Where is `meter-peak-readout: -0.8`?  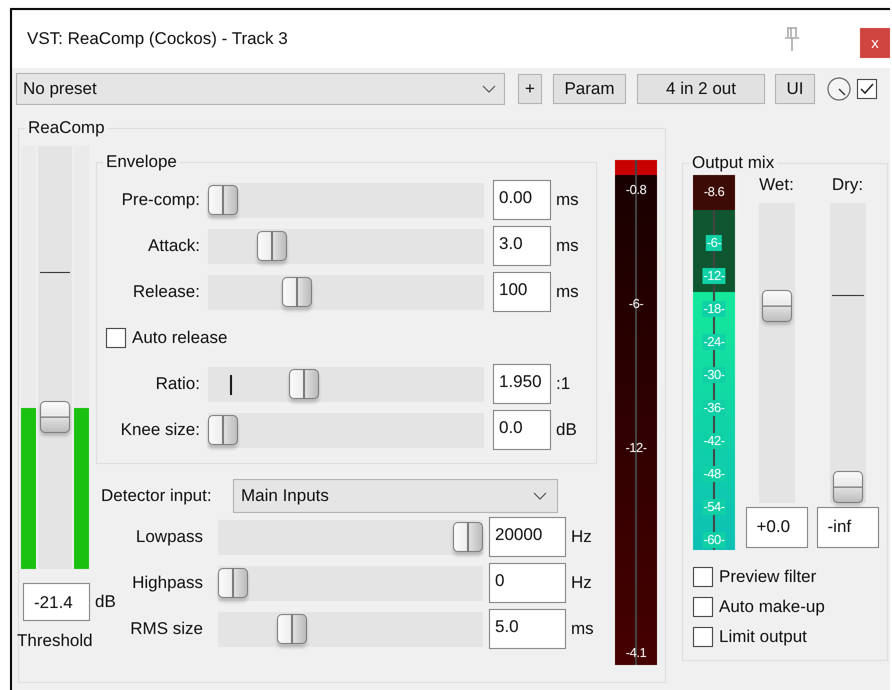 meter-peak-readout: -0.8 is located at coordinates (636, 190).